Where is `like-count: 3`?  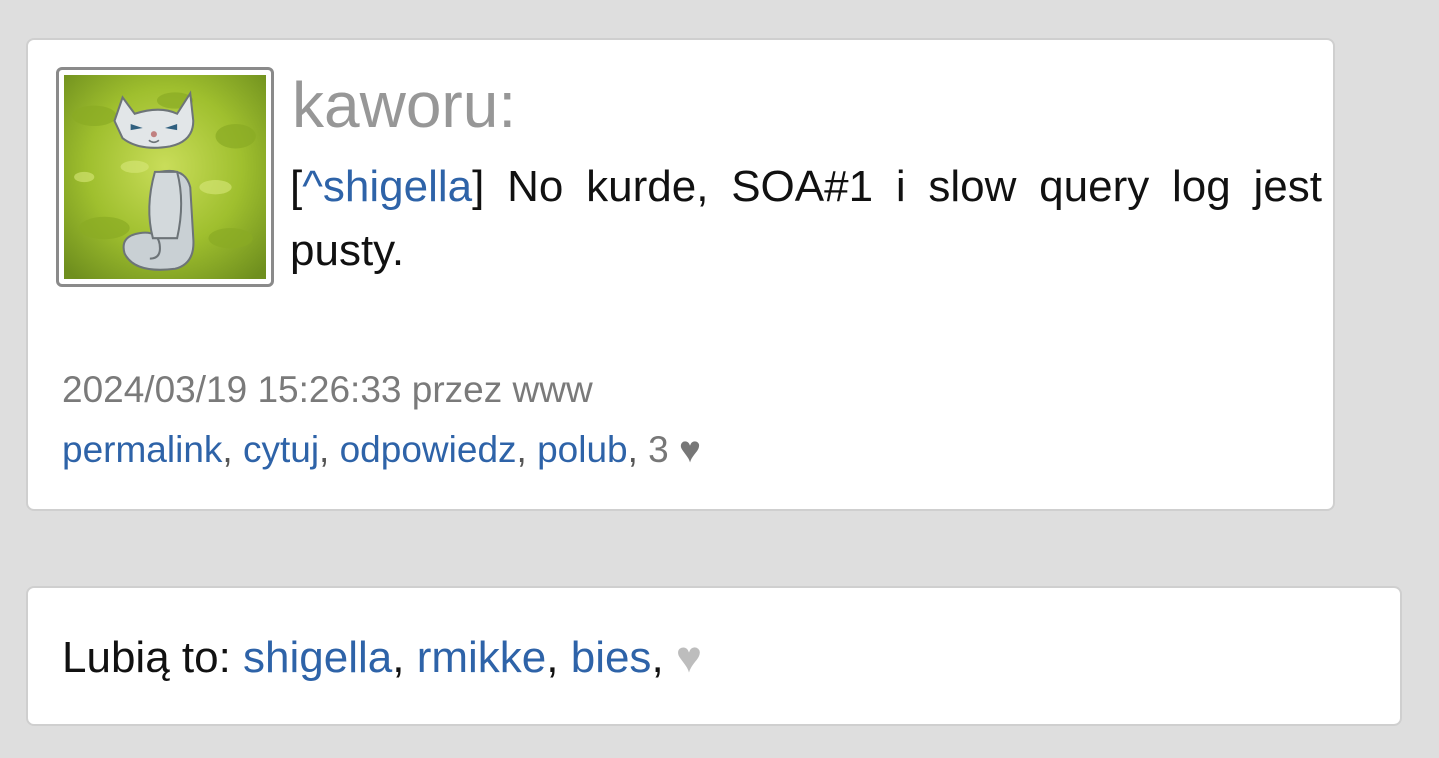
like-count: 3 is located at coordinates (658, 449).